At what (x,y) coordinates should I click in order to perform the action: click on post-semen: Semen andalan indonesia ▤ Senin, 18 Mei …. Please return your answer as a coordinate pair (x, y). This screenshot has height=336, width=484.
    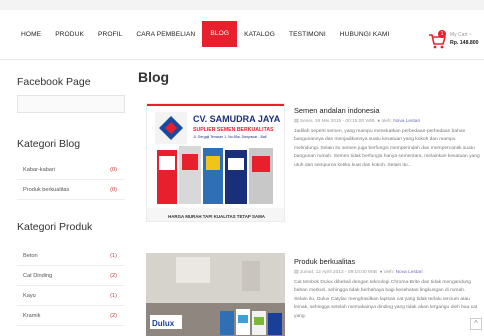
    Looking at the image, I should click on (387, 138).